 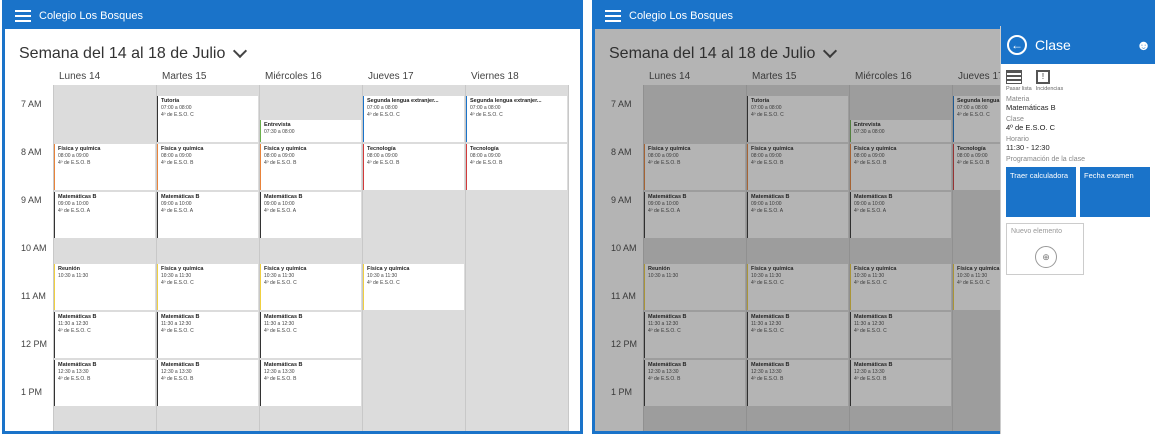 What do you see at coordinates (663, 372) in the screenshot?
I see `event-time: 12:30 a 13:30` at bounding box center [663, 372].